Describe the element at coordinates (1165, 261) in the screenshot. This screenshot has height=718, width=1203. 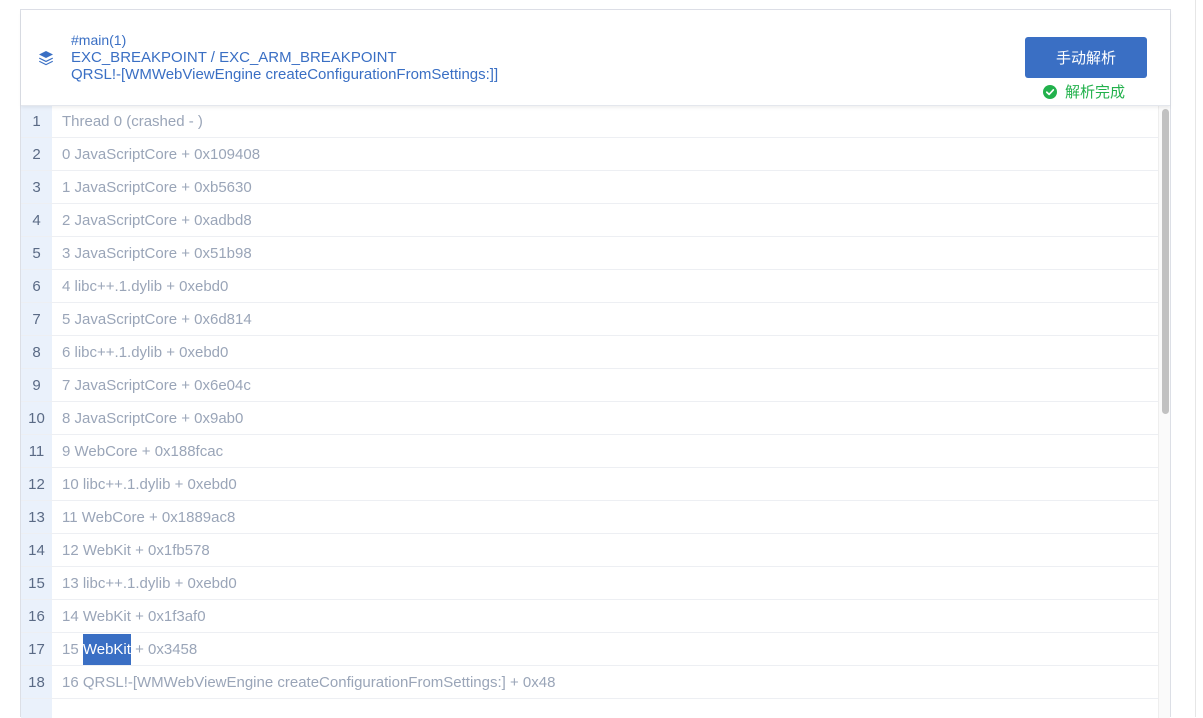
I see `scrollbar-thumb` at that location.